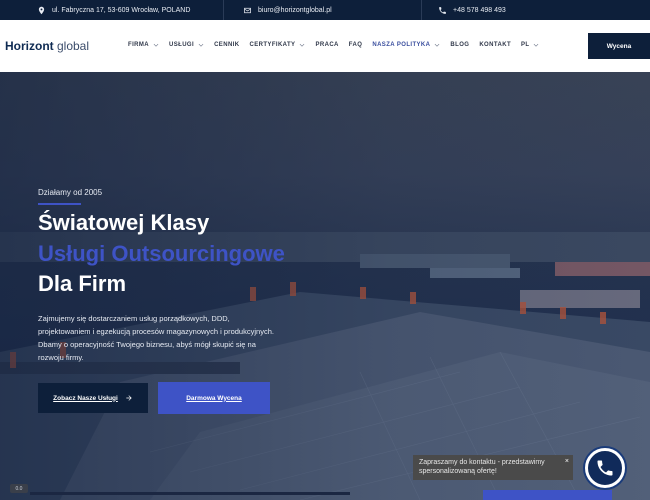  I want to click on corner-badge: 0.0, so click(19, 488).